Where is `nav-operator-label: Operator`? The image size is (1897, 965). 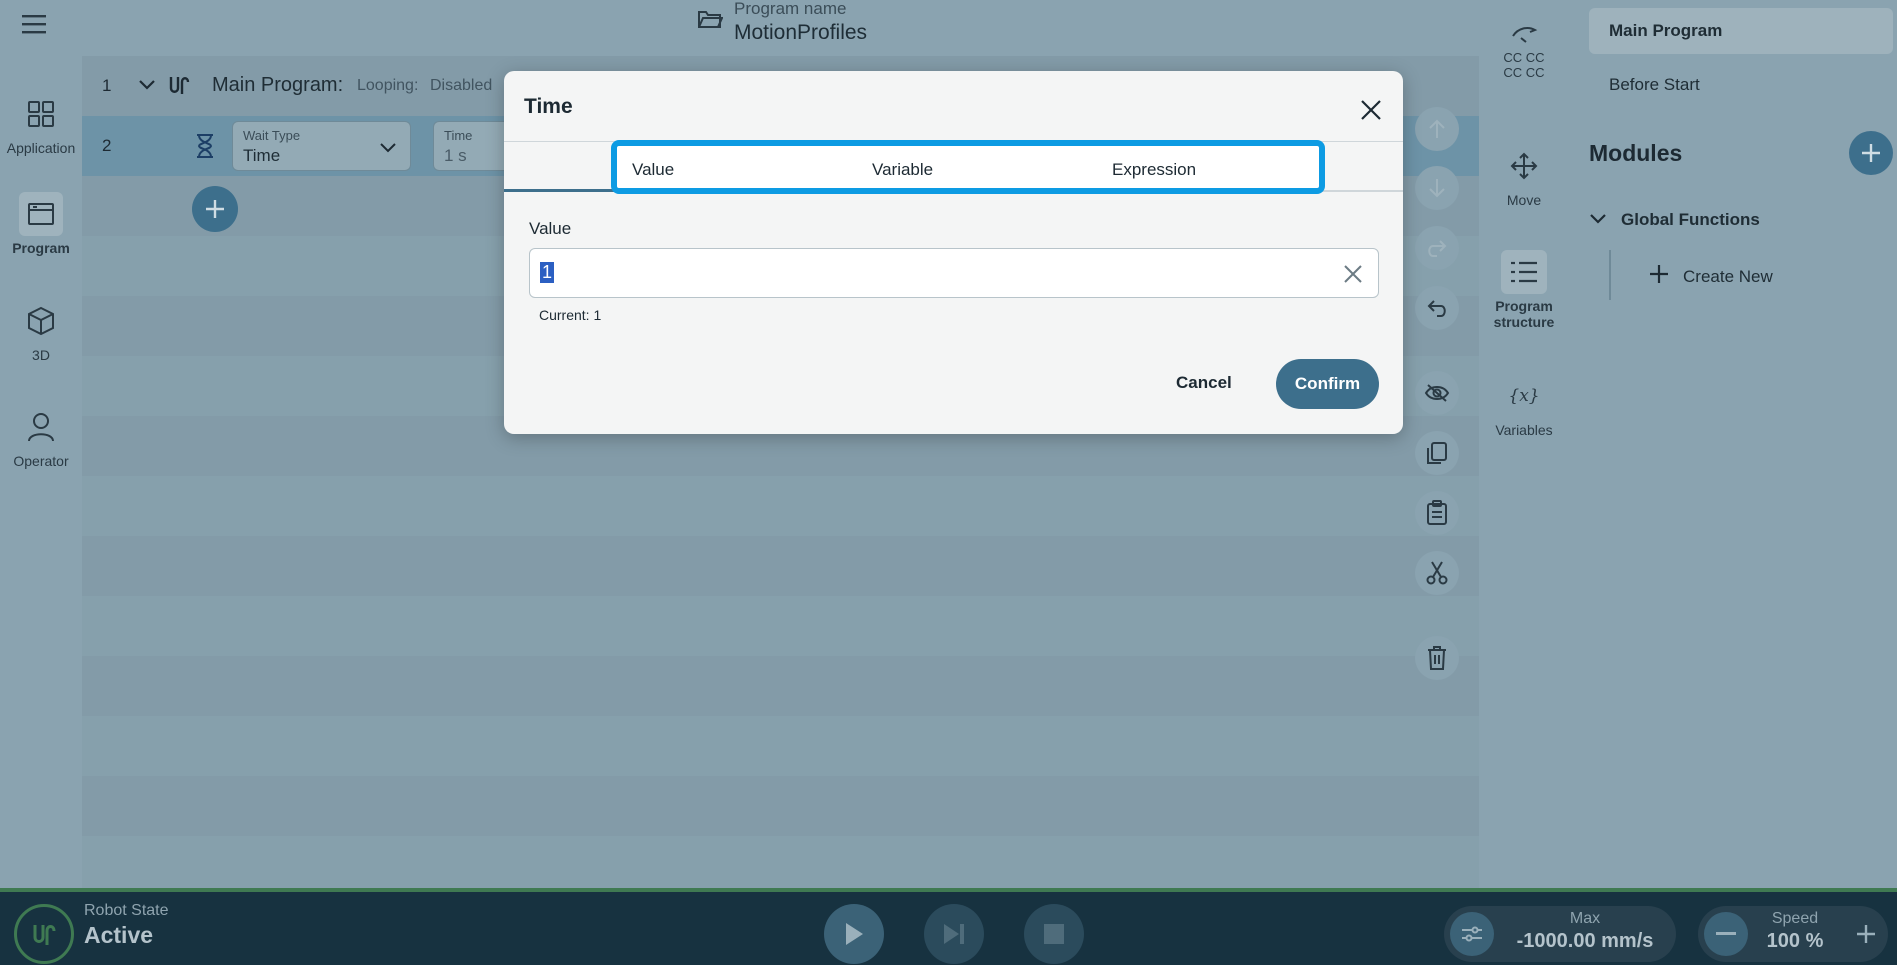 nav-operator-label: Operator is located at coordinates (41, 461).